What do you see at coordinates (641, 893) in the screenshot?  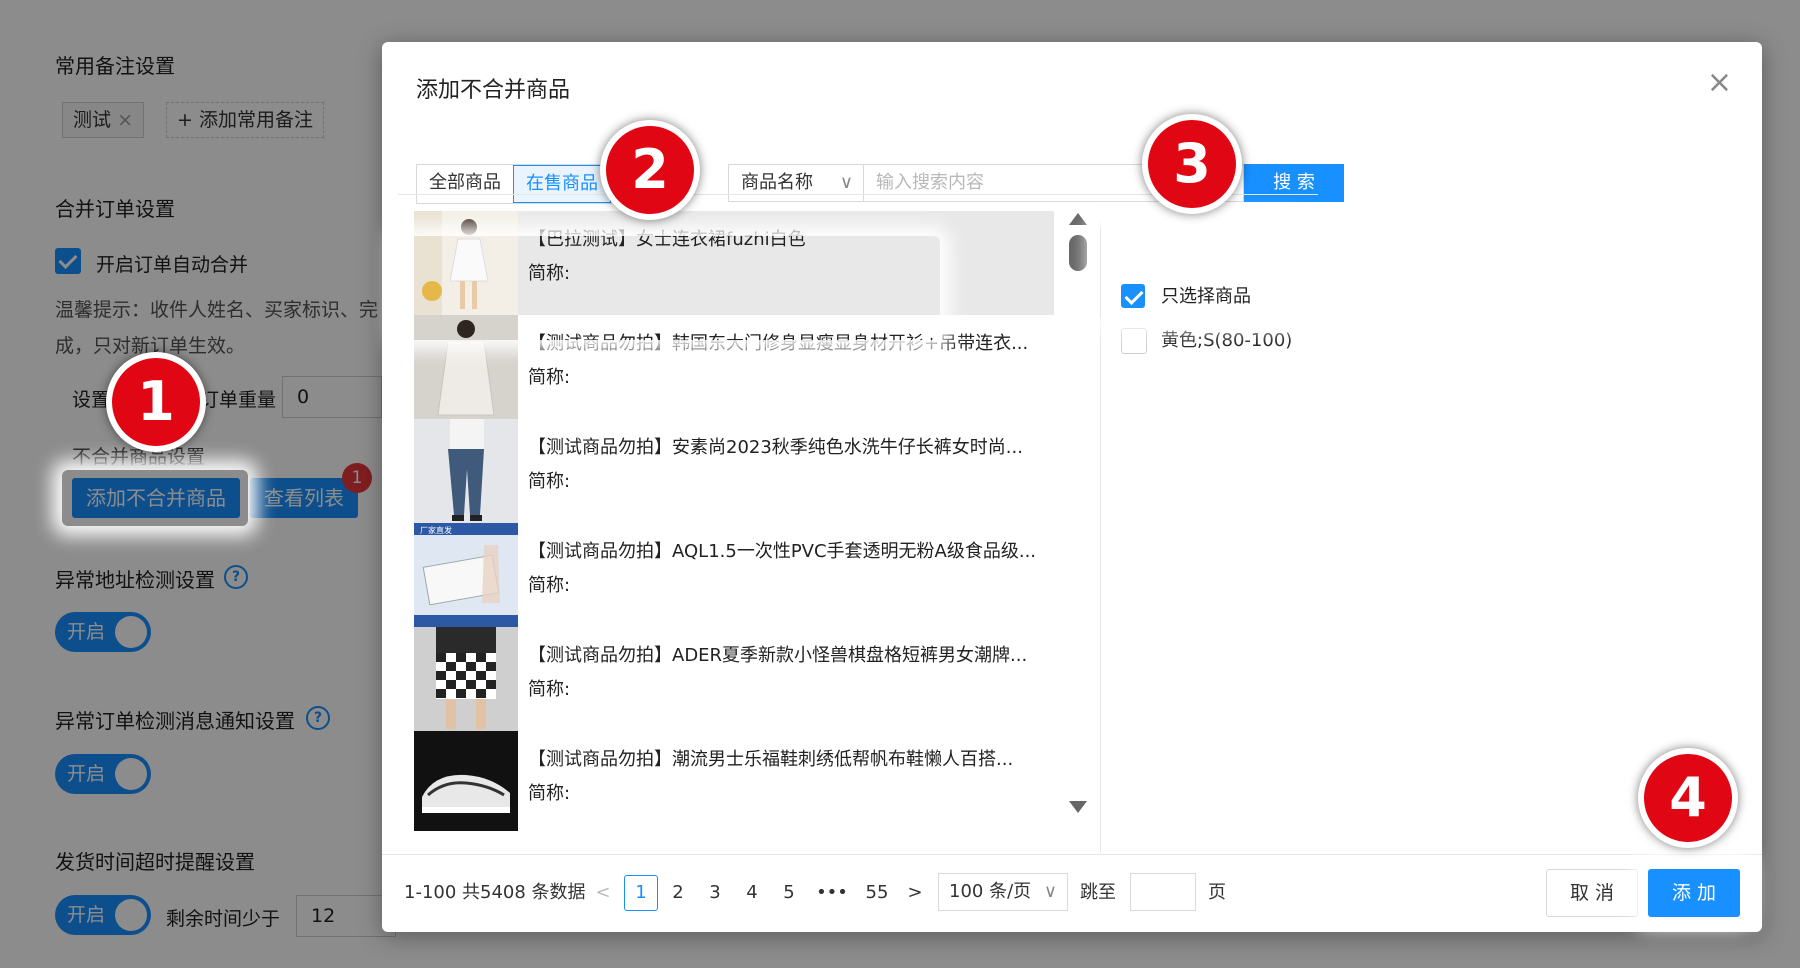 I see `page-1: 1` at bounding box center [641, 893].